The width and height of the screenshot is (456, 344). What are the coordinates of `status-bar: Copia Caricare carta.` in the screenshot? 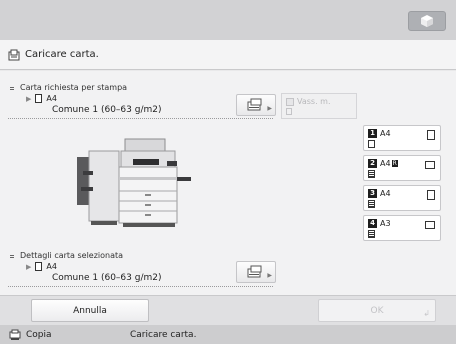 It's located at (228, 334).